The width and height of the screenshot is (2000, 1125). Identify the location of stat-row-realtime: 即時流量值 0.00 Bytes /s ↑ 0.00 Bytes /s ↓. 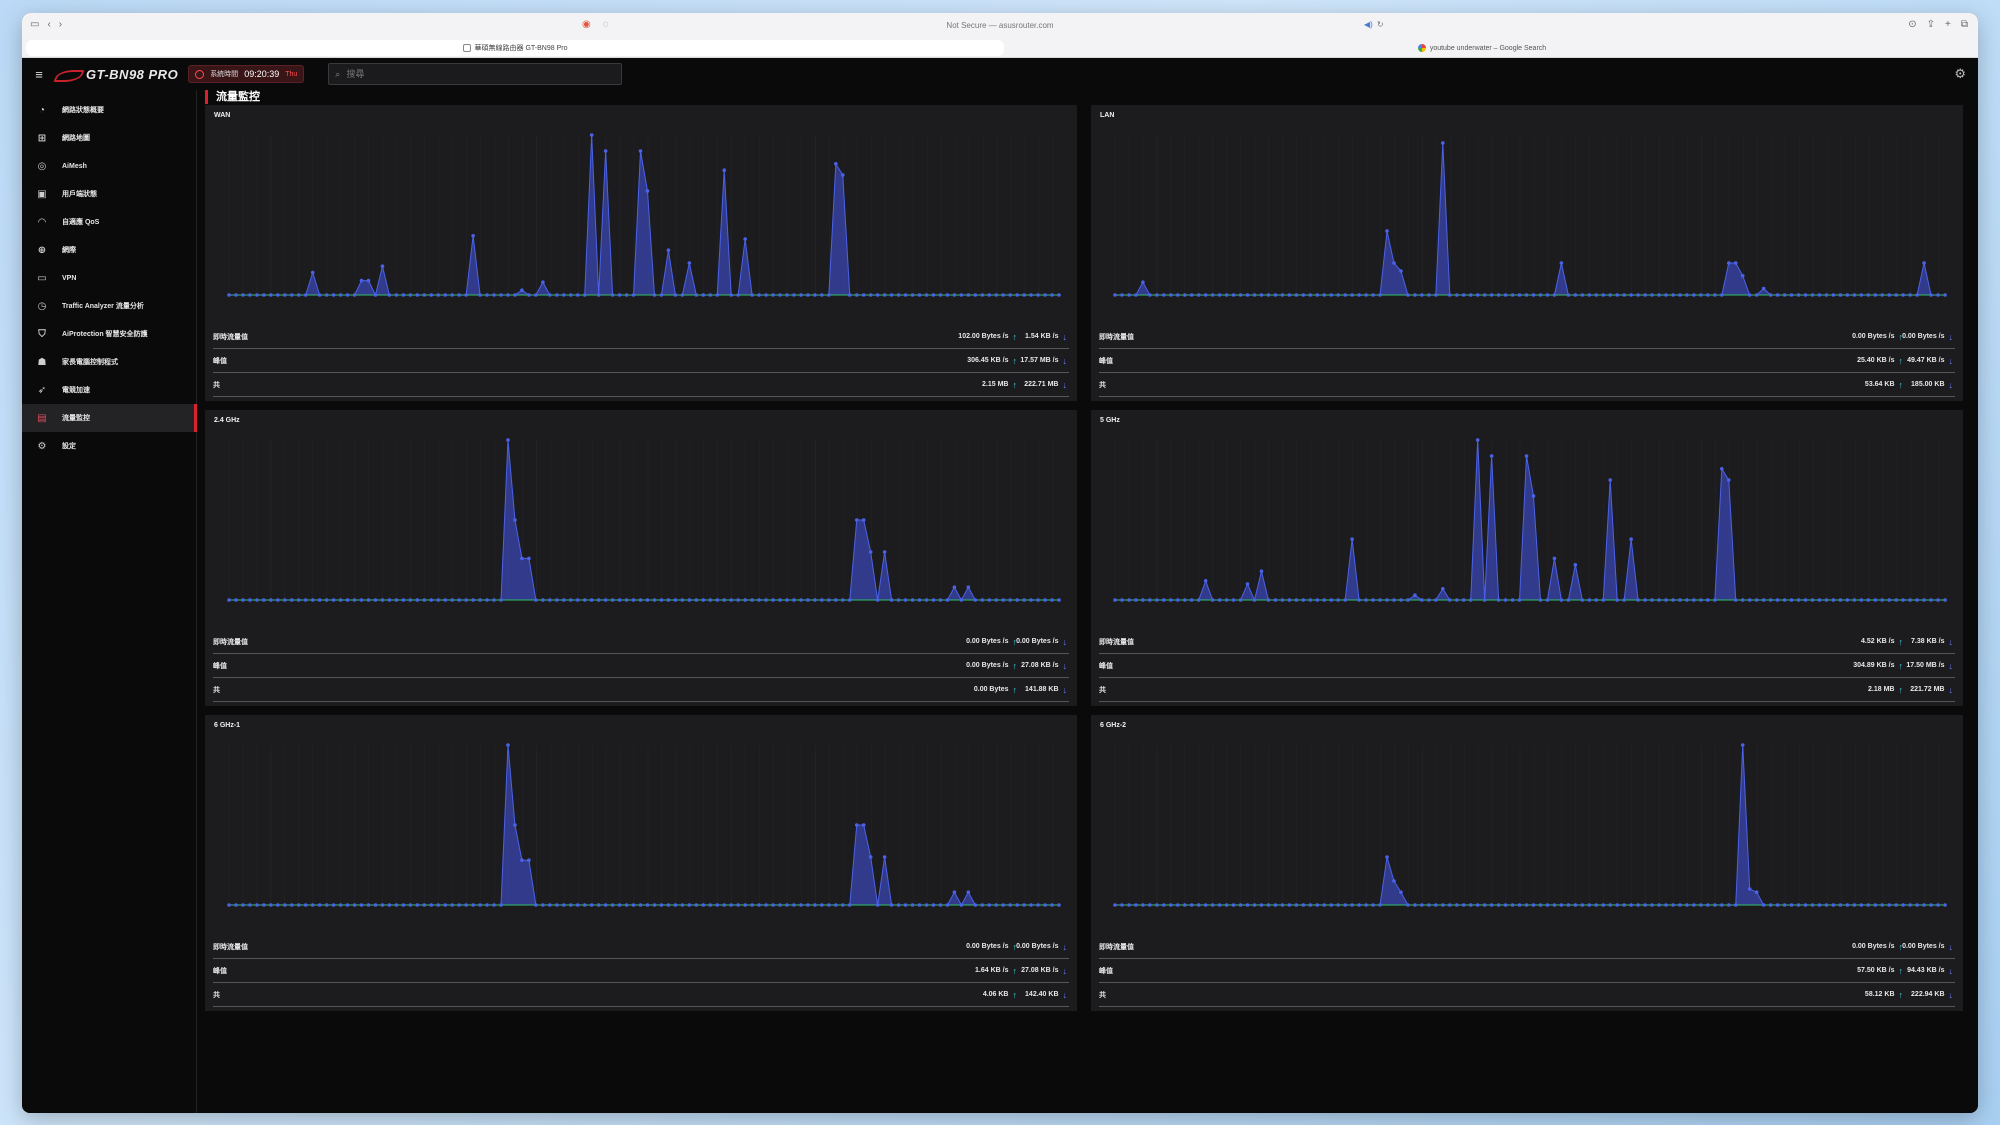
(1527, 947).